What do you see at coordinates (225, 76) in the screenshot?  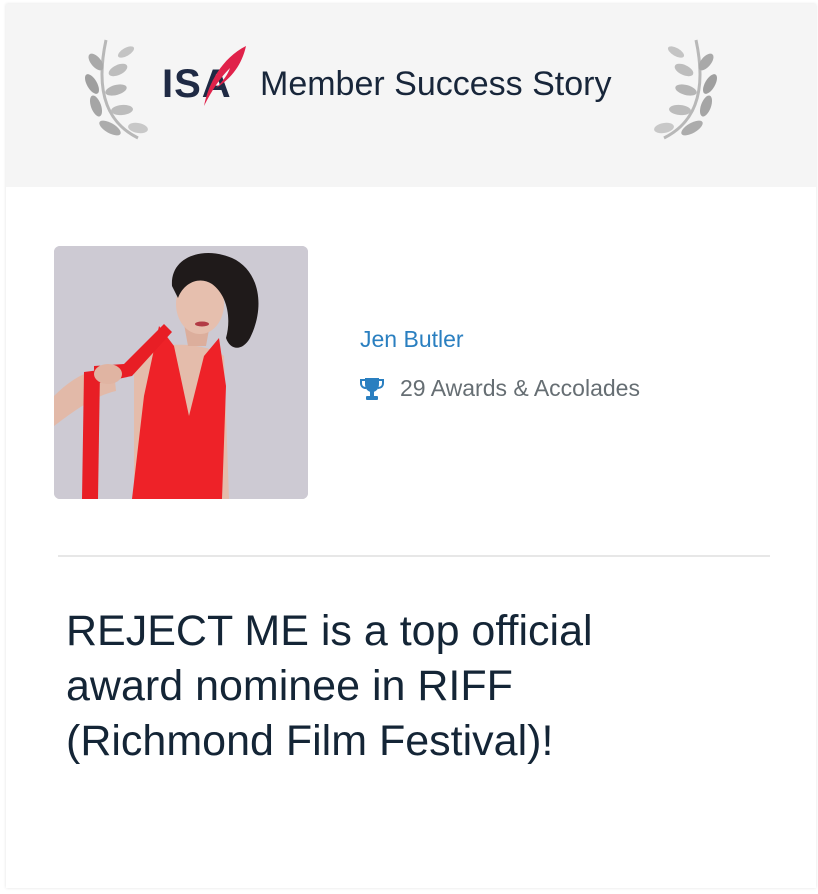 I see `quill-feather-icon` at bounding box center [225, 76].